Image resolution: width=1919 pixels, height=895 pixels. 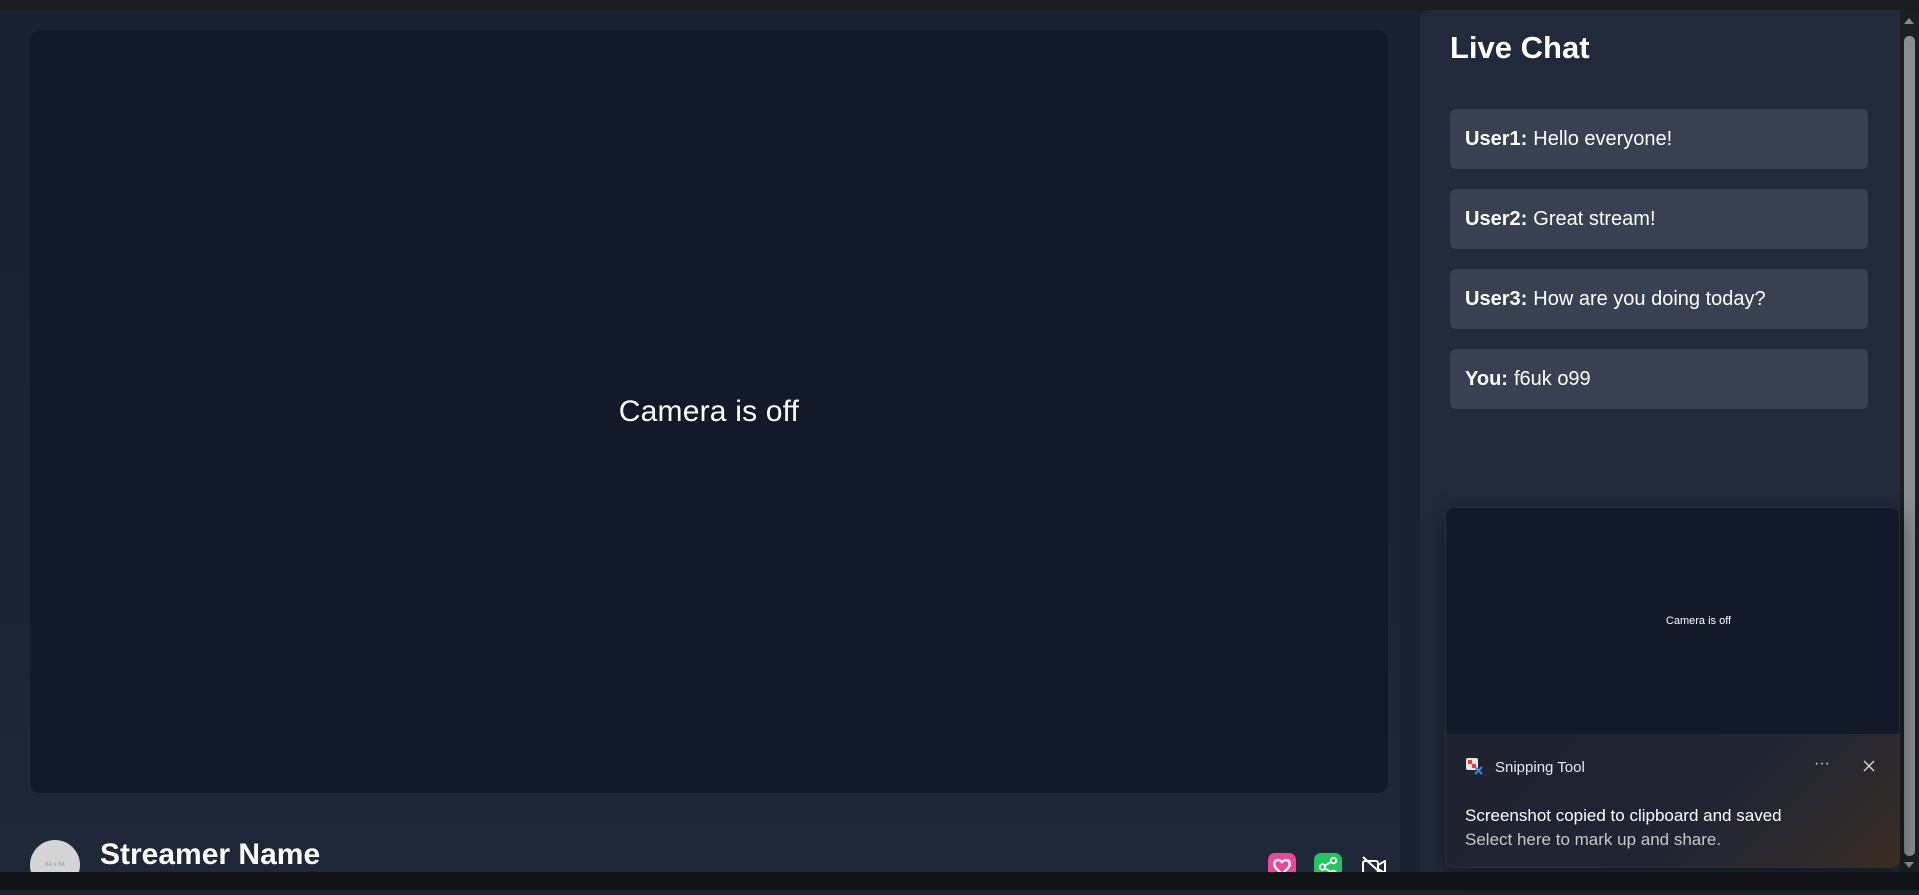 What do you see at coordinates (210, 854) in the screenshot?
I see `streamer-name: Streamer Name` at bounding box center [210, 854].